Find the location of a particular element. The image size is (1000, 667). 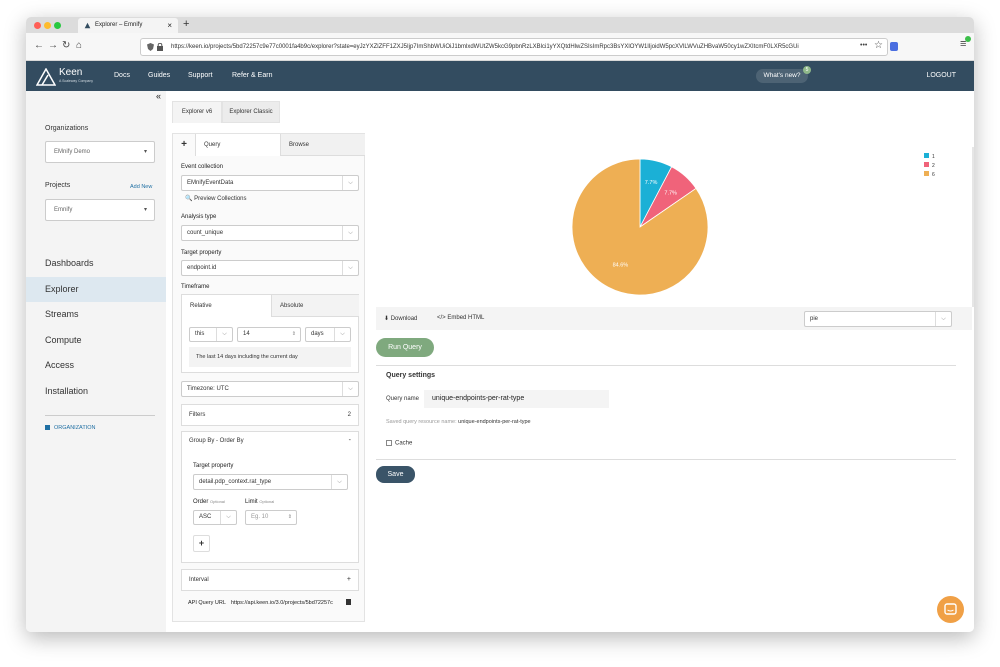

sidebar-item-compute: Compute is located at coordinates (96, 340).